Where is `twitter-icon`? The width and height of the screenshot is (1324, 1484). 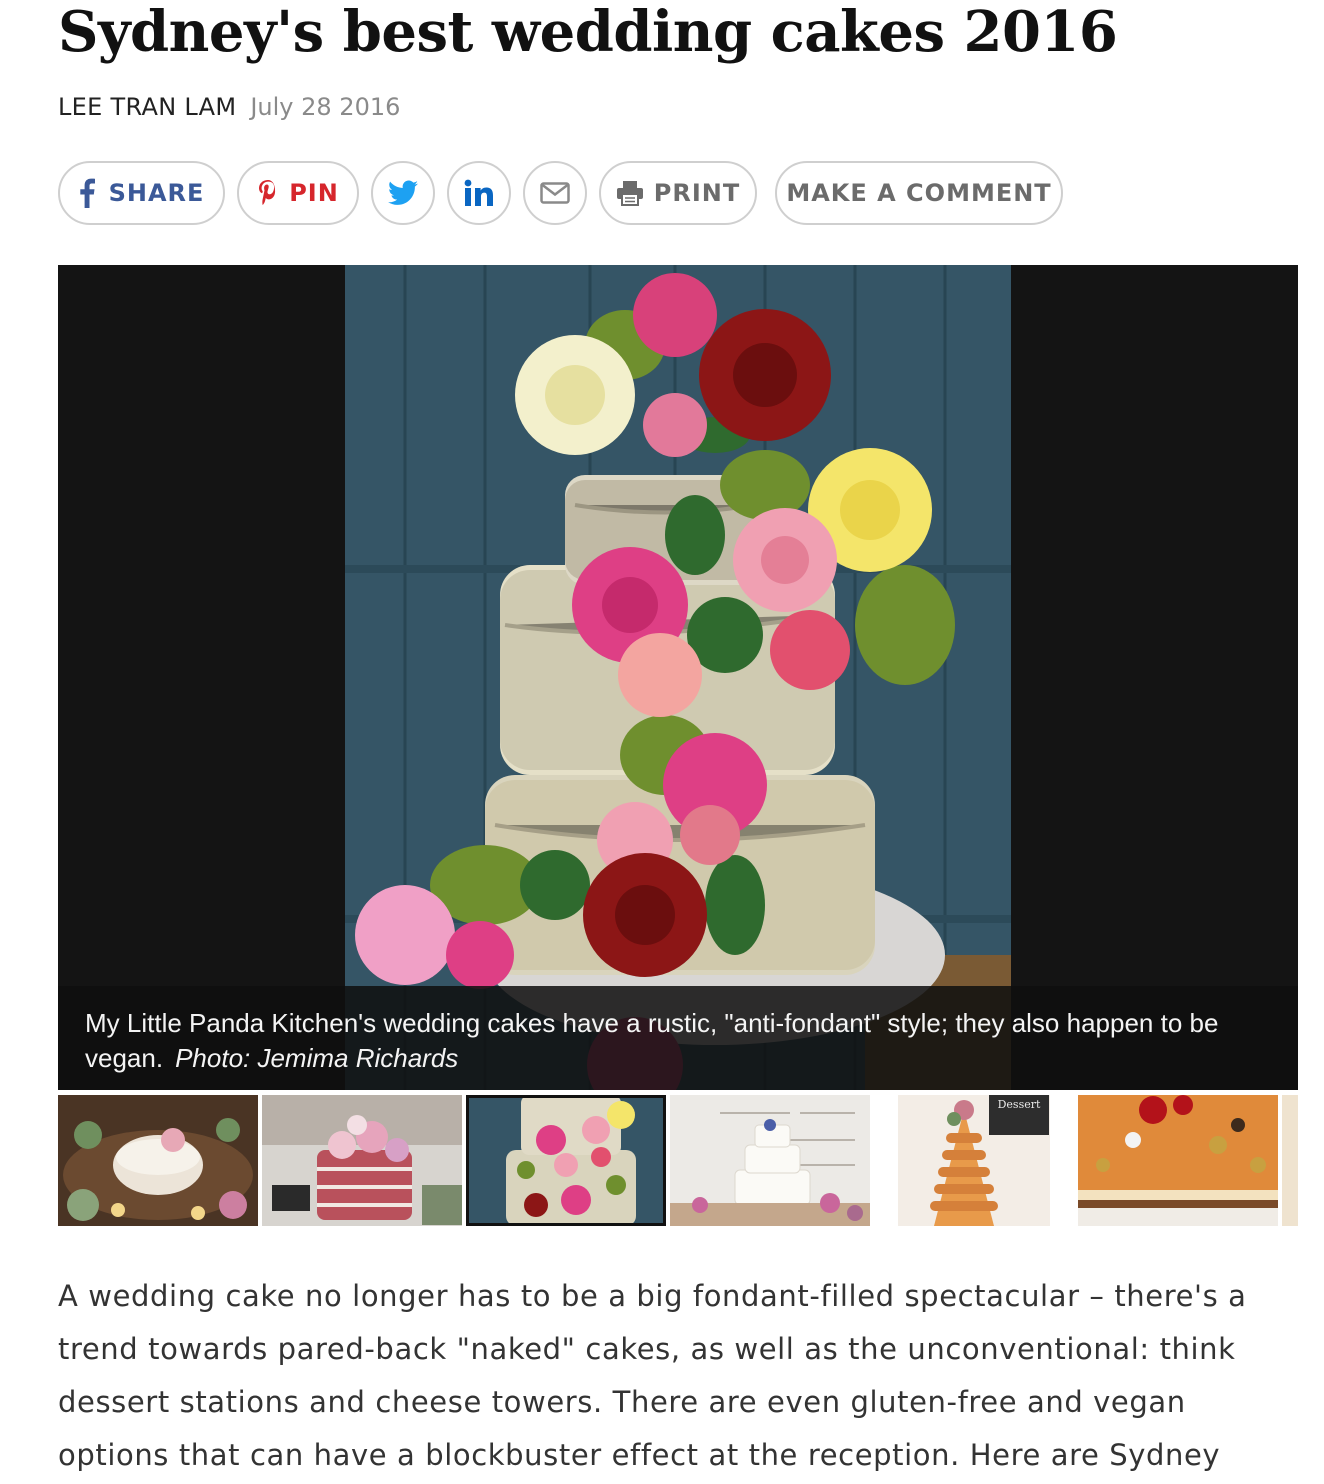 twitter-icon is located at coordinates (403, 193).